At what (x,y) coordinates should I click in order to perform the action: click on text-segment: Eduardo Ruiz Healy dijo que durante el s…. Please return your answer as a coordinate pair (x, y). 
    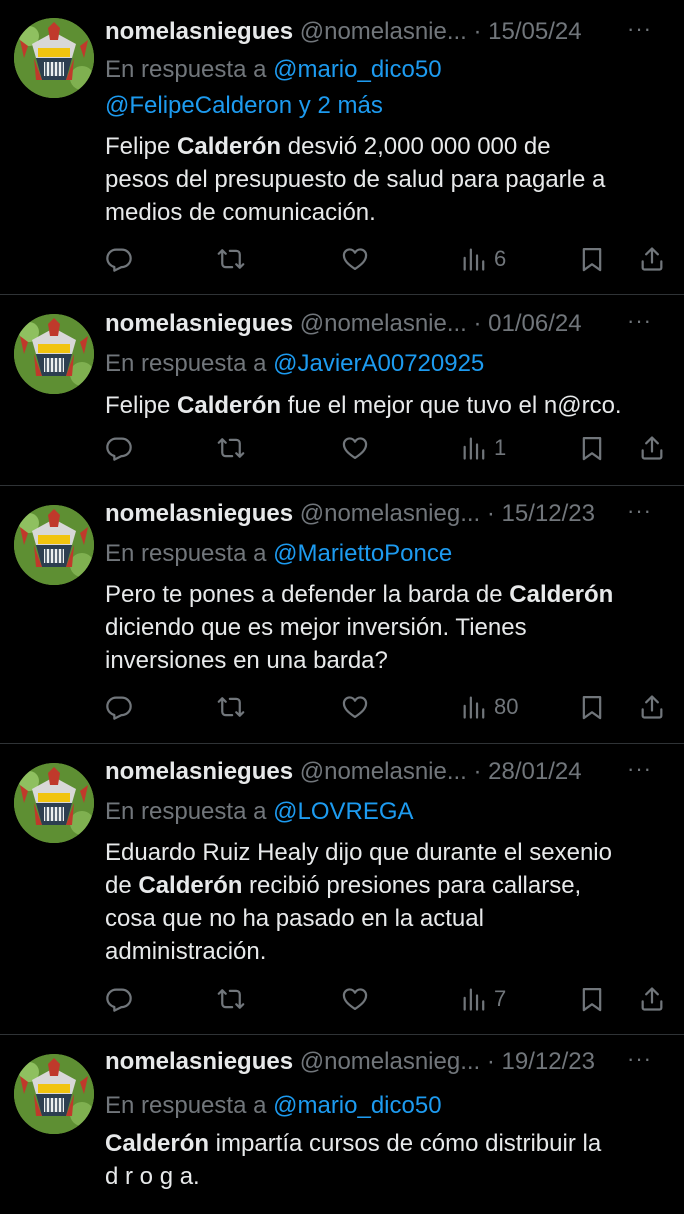
    Looking at the image, I should click on (358, 852).